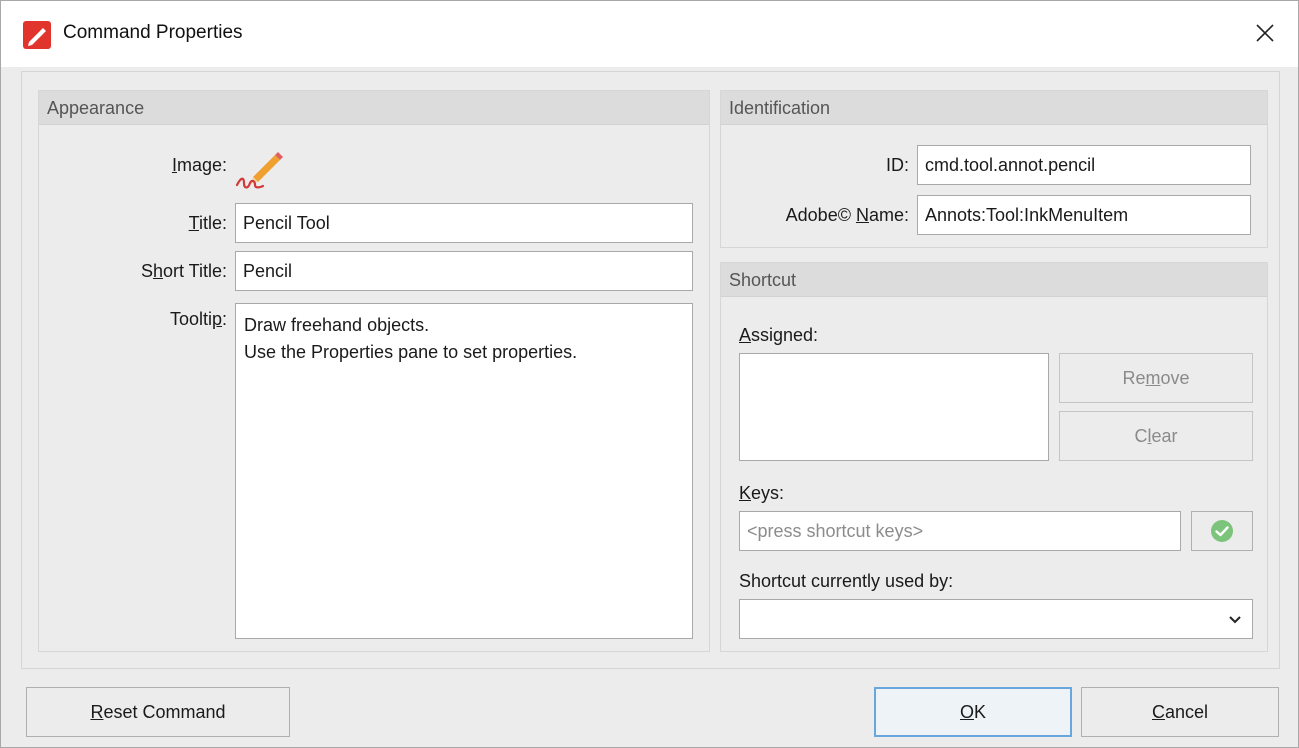  Describe the element at coordinates (153, 32) in the screenshot. I see `window-title: Command Properties` at that location.